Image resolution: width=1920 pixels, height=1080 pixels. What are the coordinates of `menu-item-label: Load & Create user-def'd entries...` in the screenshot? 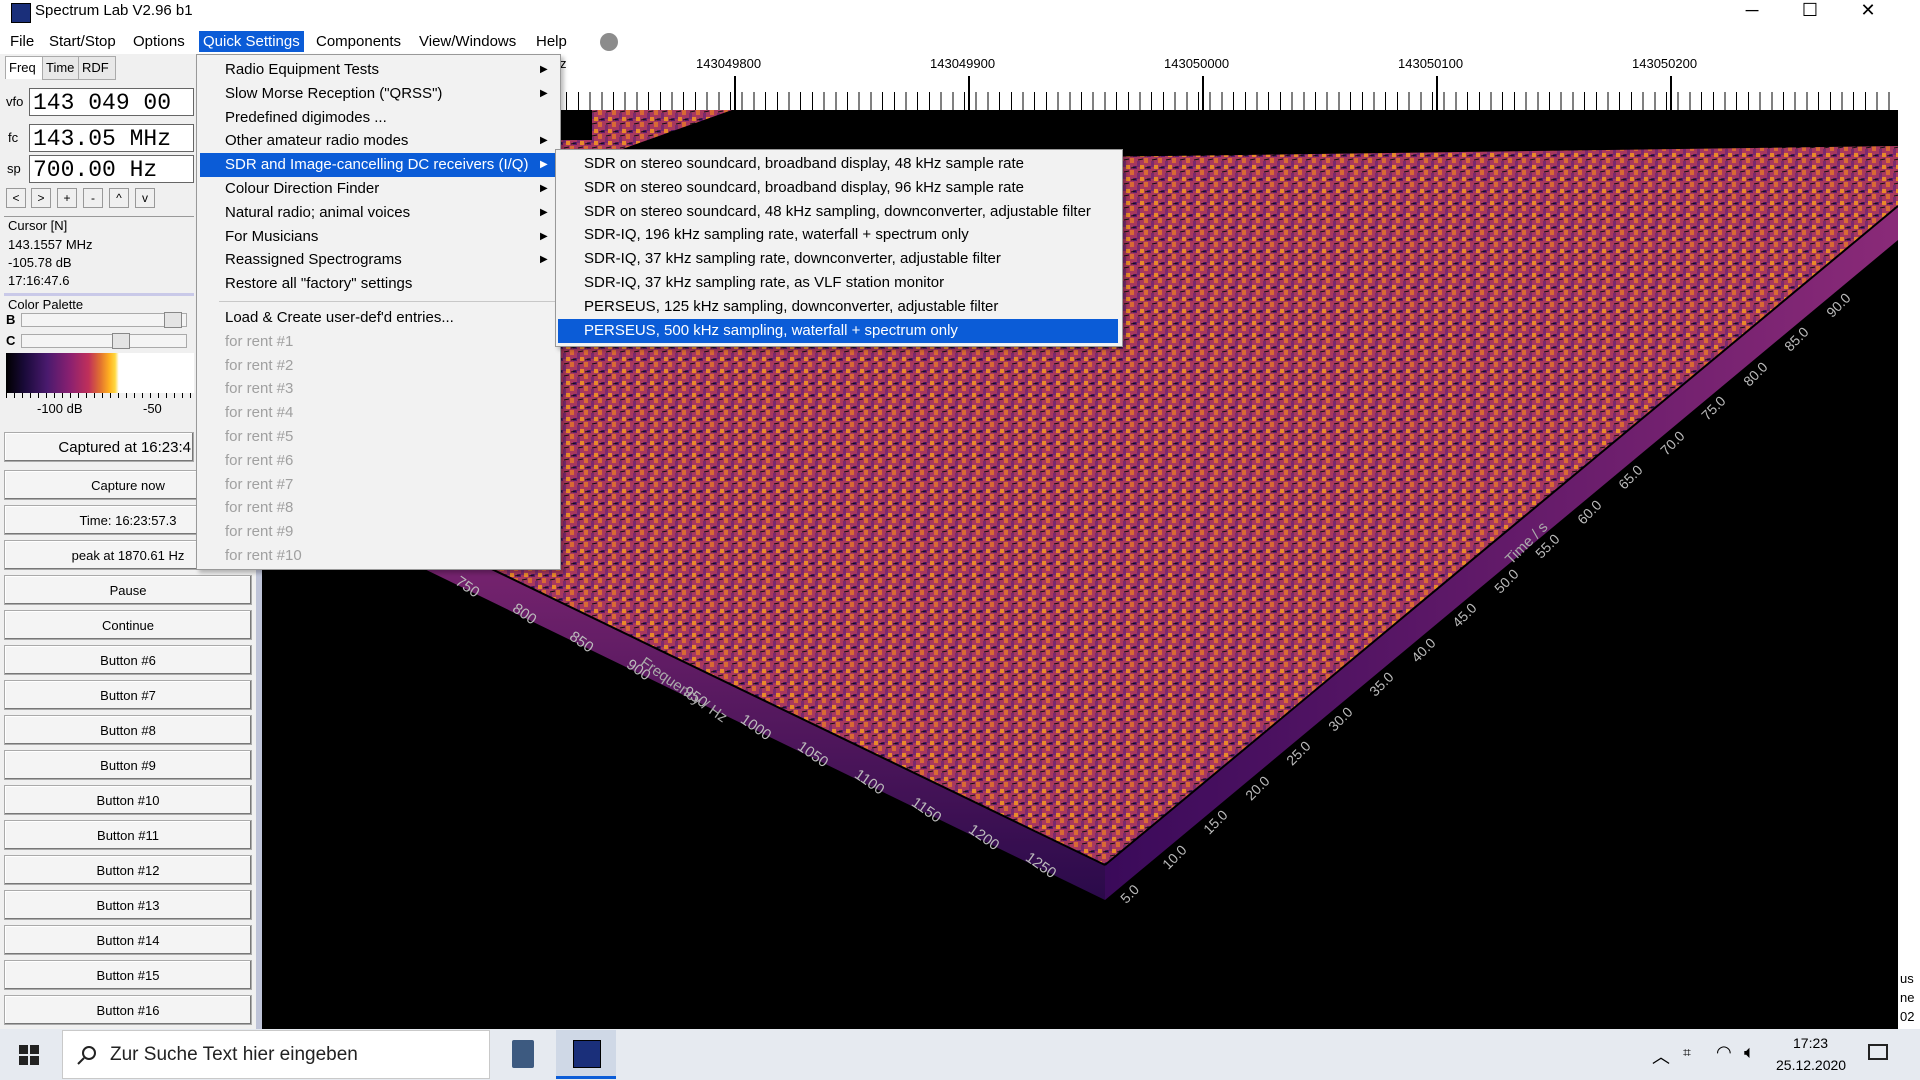 It's located at (339, 317).